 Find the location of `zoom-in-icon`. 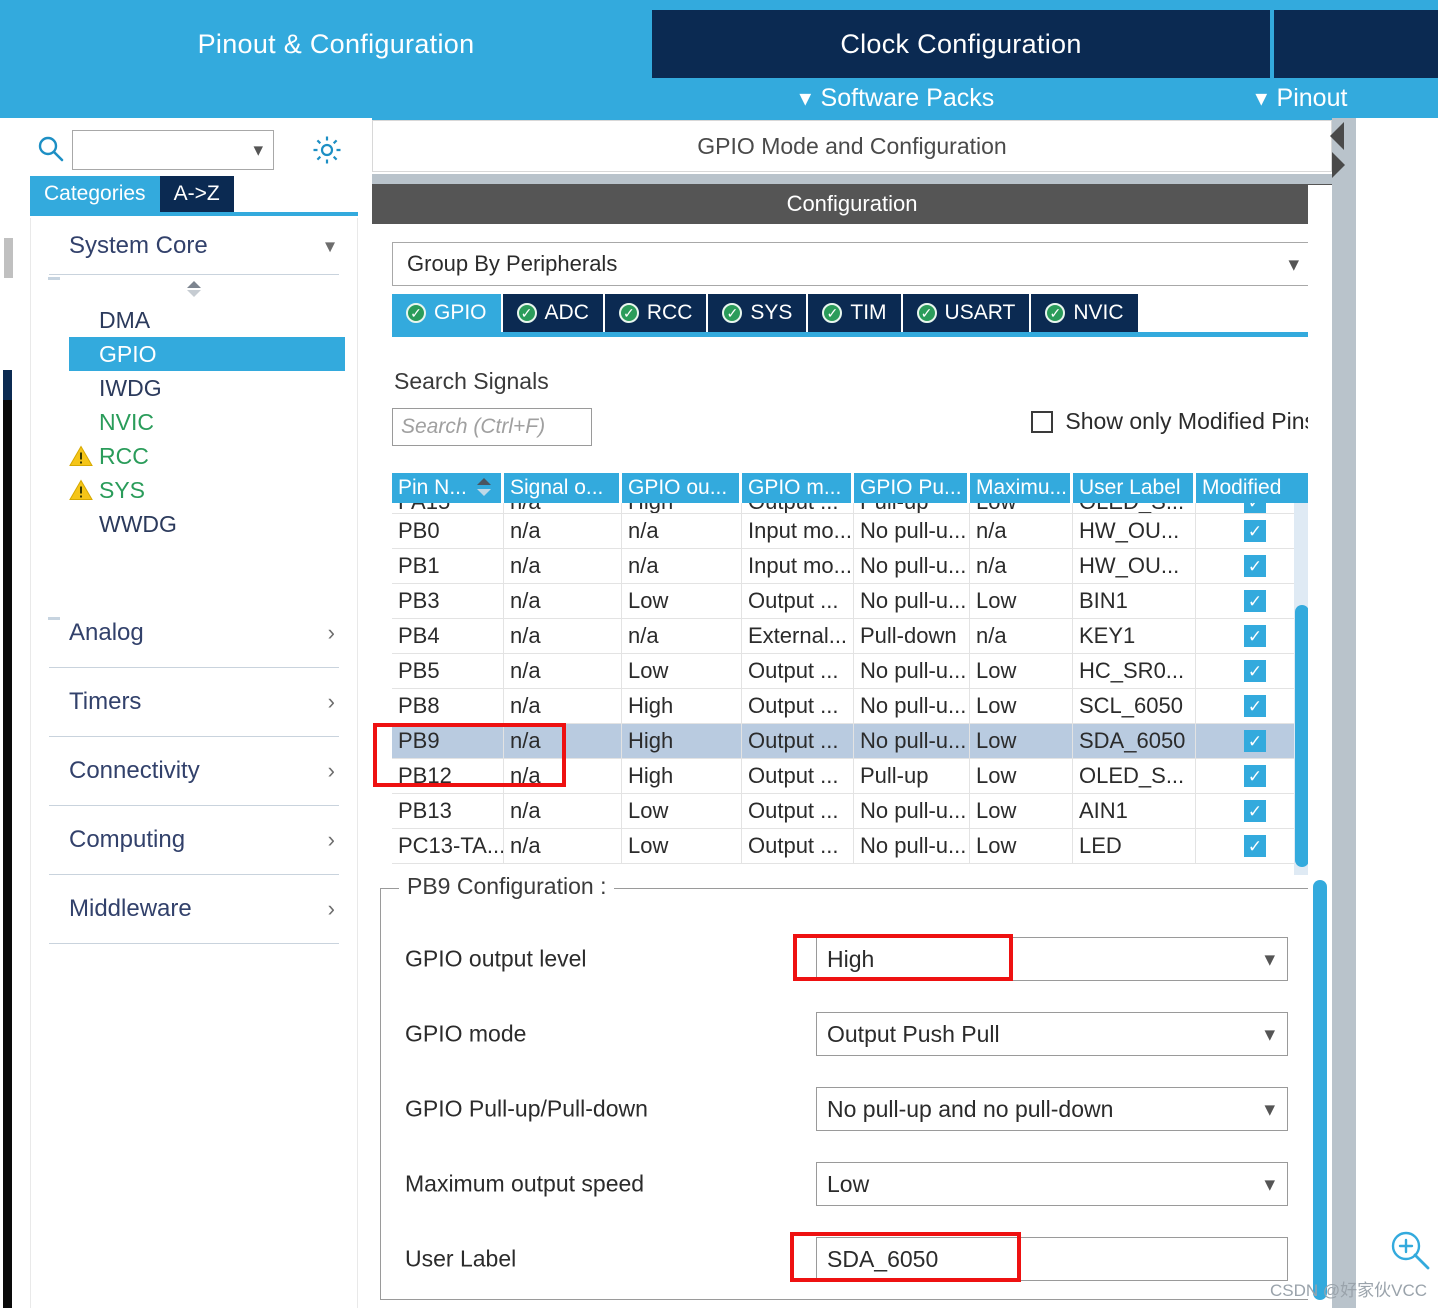

zoom-in-icon is located at coordinates (1410, 1250).